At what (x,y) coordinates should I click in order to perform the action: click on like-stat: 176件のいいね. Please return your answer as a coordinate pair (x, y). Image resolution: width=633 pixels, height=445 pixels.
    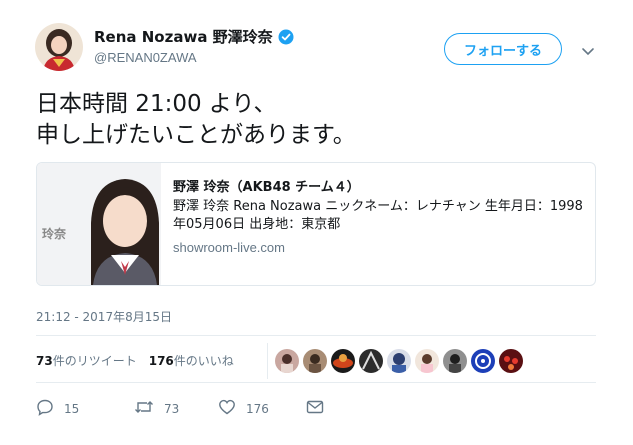
    Looking at the image, I should click on (191, 361).